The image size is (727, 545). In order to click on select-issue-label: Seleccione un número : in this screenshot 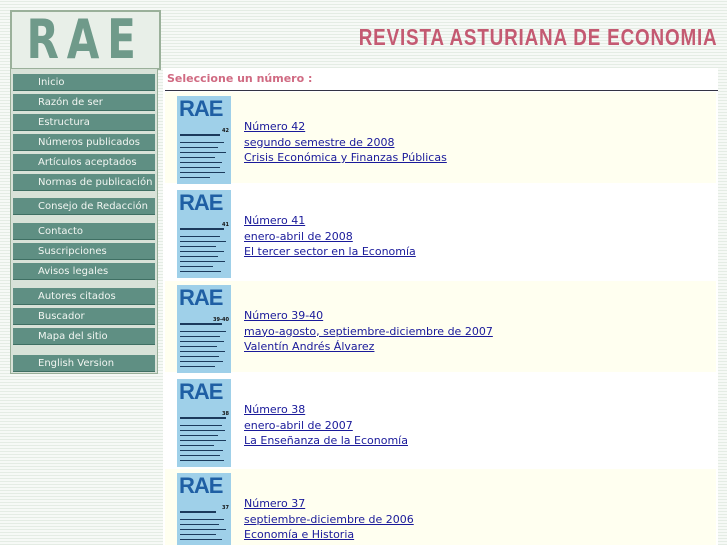, I will do `click(240, 78)`.